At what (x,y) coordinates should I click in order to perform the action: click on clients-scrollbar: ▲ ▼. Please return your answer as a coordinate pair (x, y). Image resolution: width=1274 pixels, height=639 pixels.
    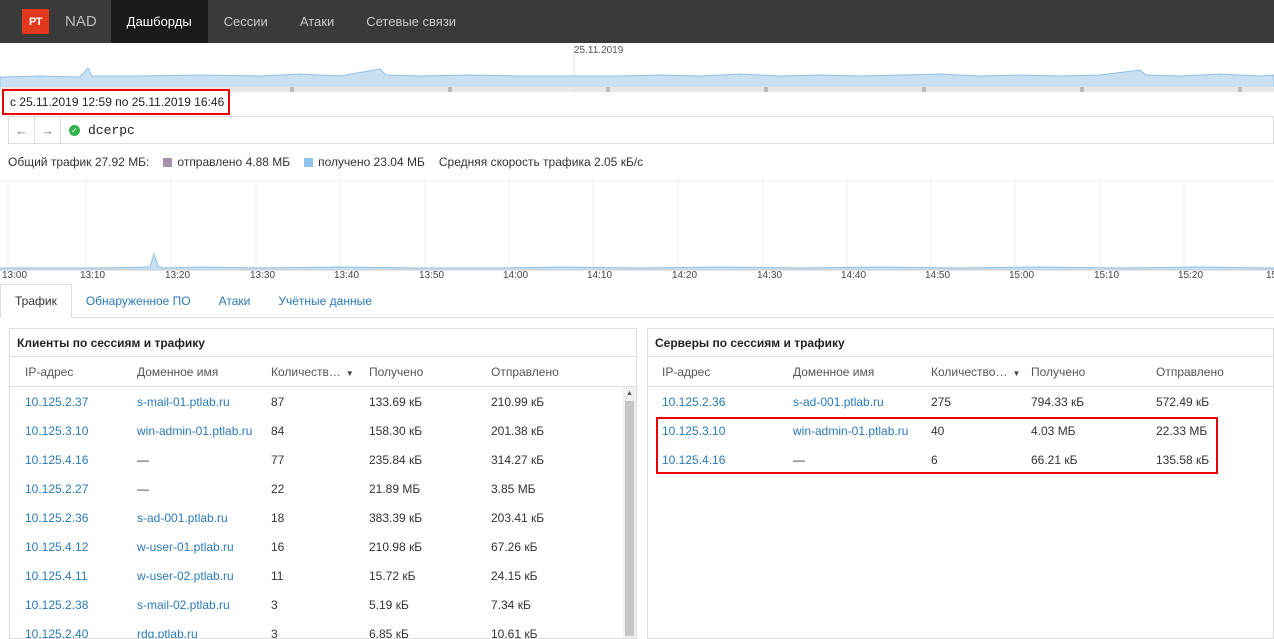
    Looking at the image, I should click on (629, 512).